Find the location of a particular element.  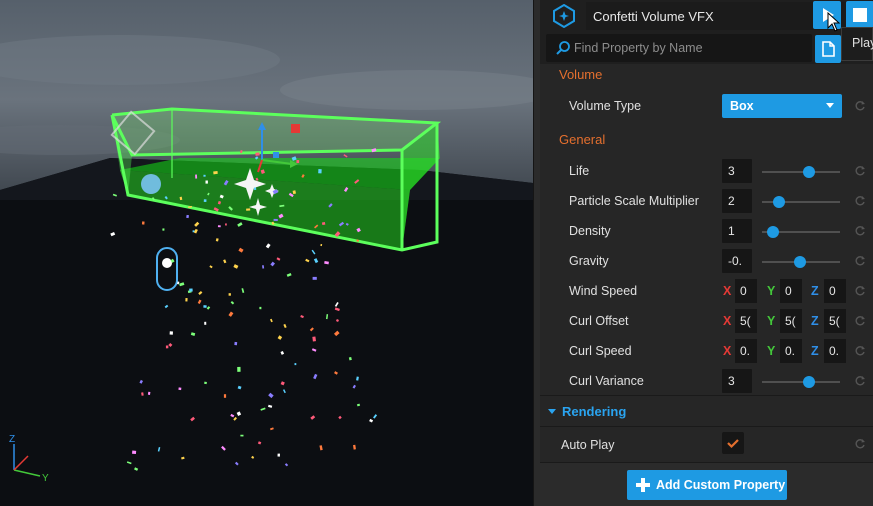

document-button is located at coordinates (828, 49).